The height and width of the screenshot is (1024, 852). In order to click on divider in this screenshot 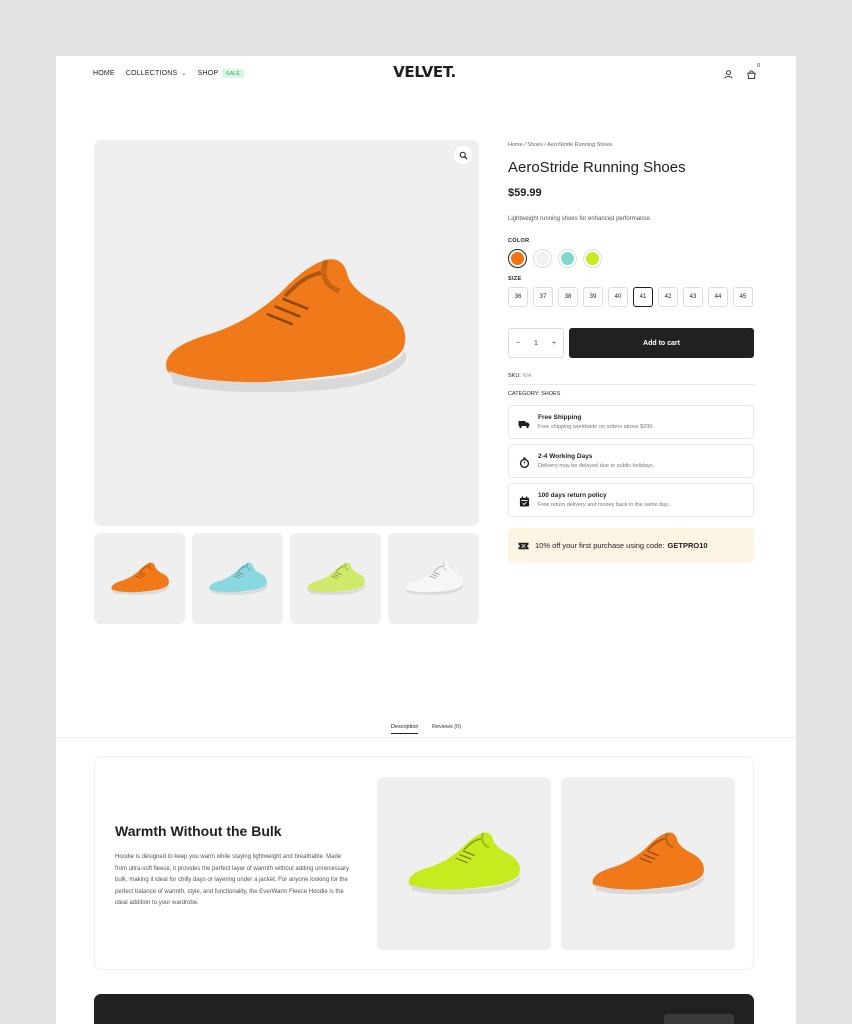, I will do `click(631, 384)`.